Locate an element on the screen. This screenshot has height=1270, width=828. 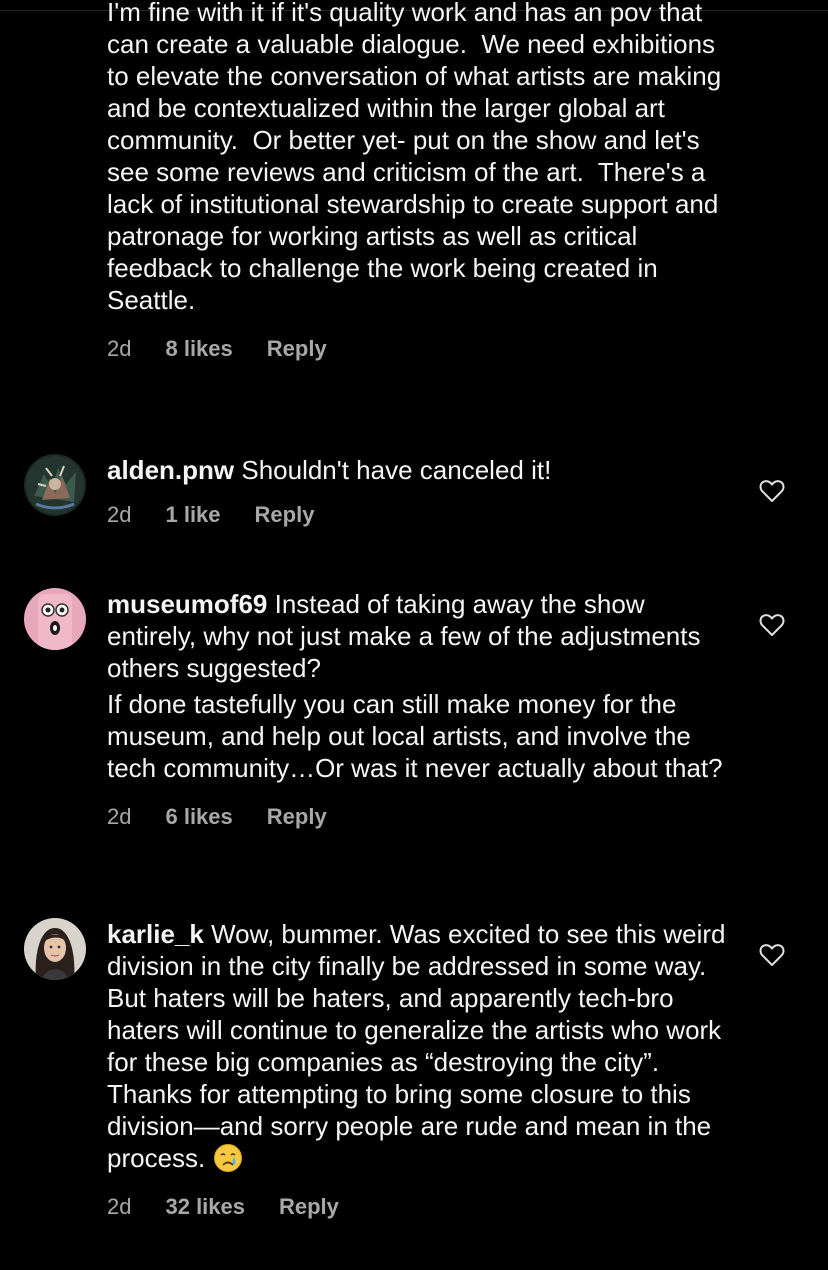
comment-likes-count: 8 likes is located at coordinates (198, 349).